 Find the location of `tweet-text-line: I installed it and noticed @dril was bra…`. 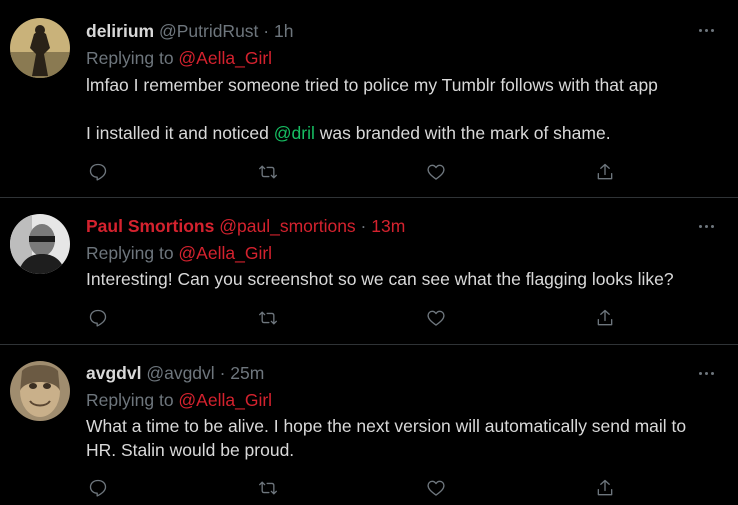

tweet-text-line: I installed it and noticed @dril was bra… is located at coordinates (402, 133).